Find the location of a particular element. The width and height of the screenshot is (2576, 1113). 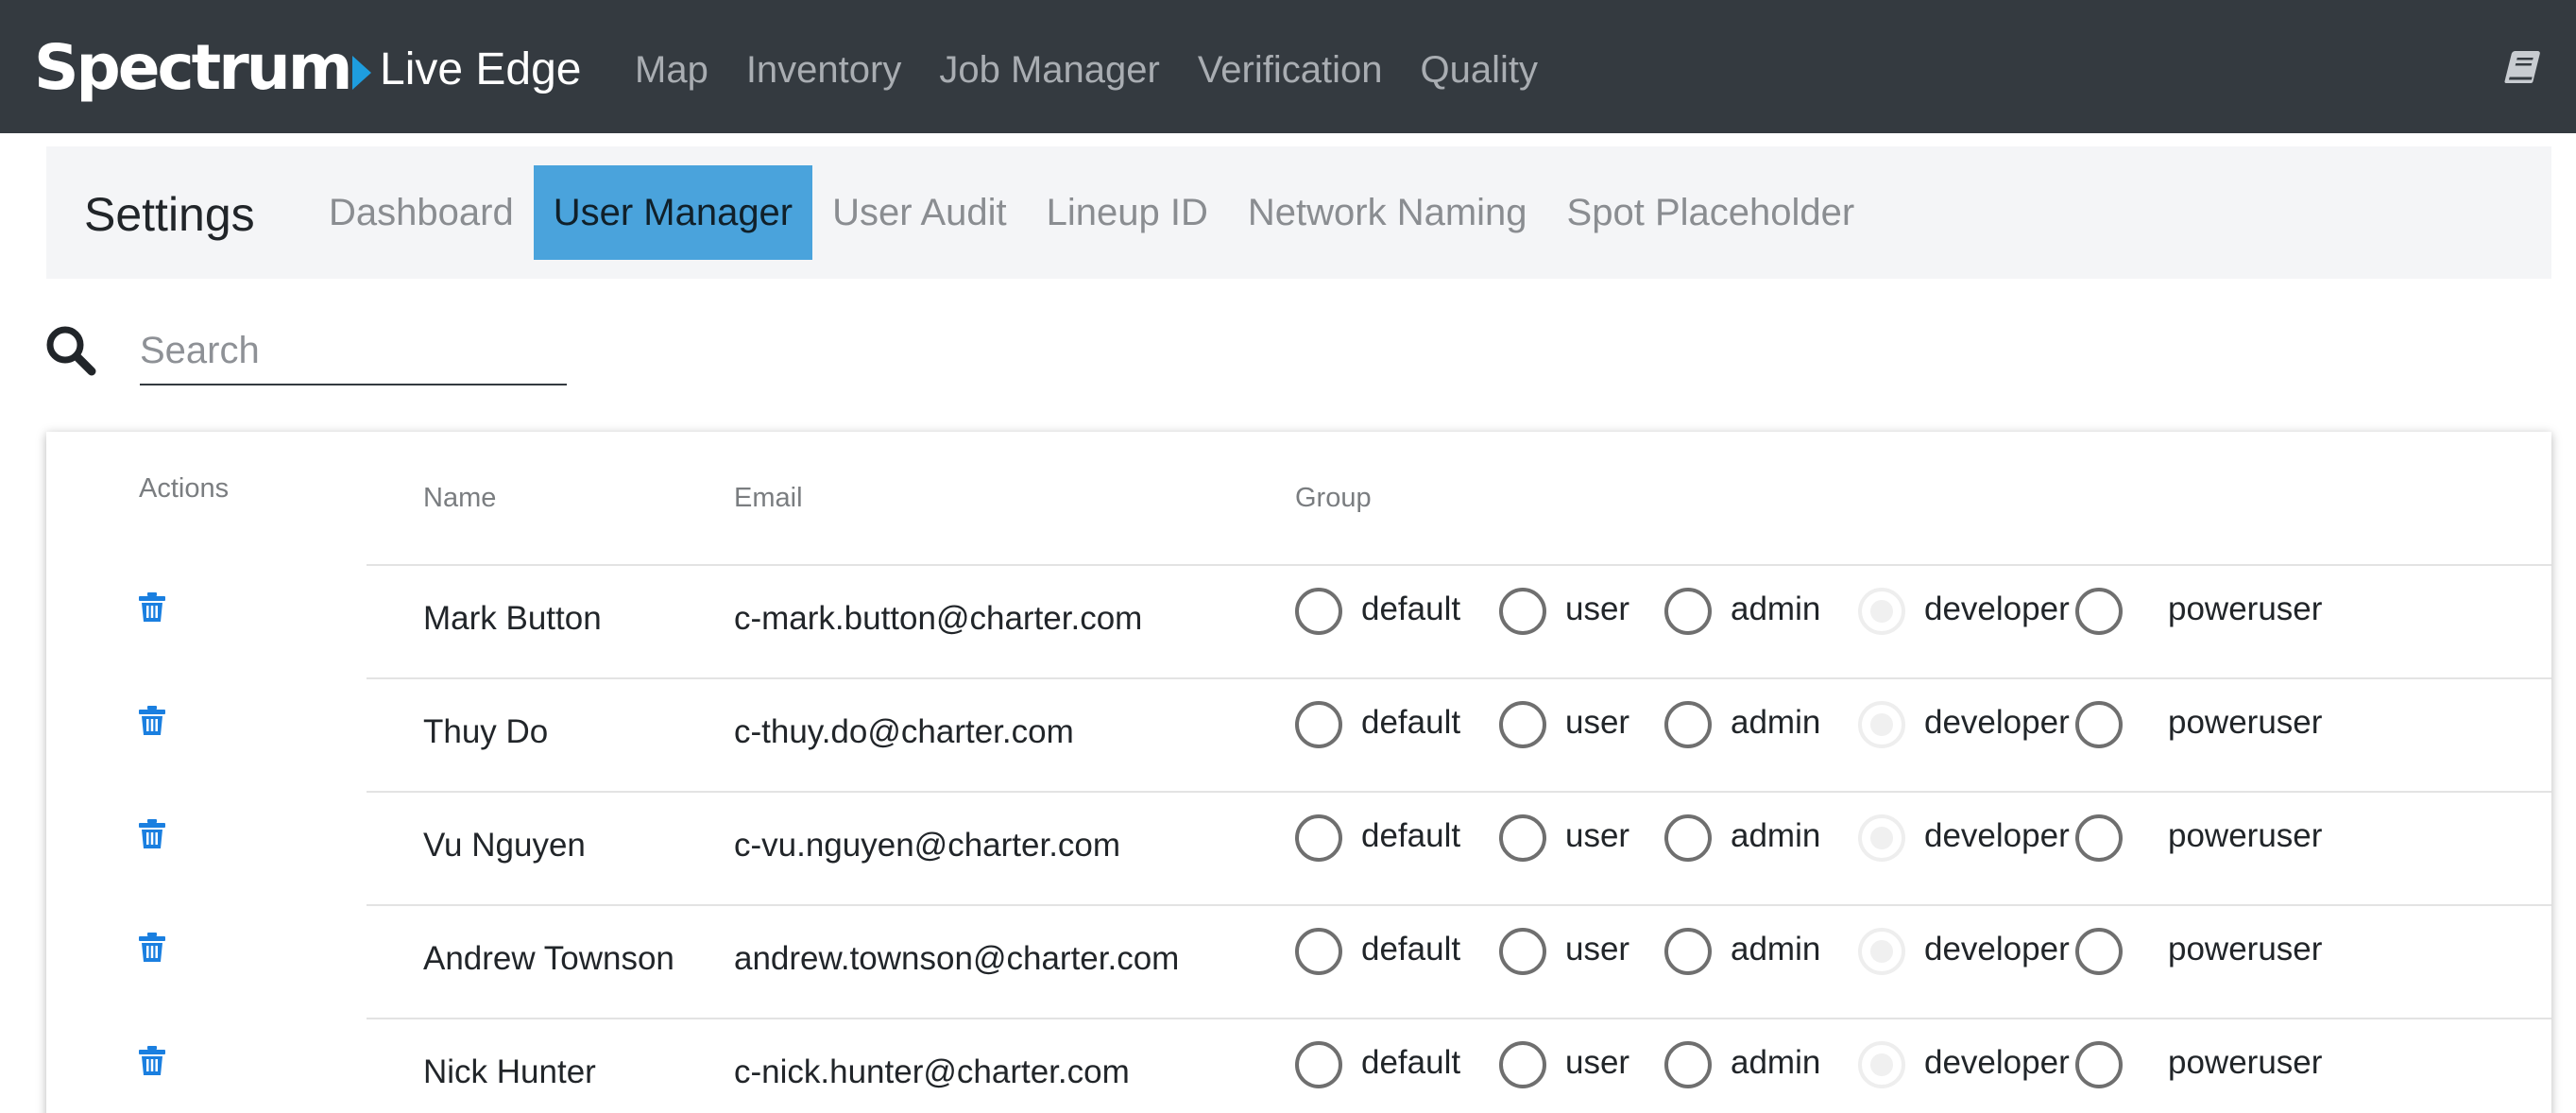

user-name: Mark Button is located at coordinates (512, 618).